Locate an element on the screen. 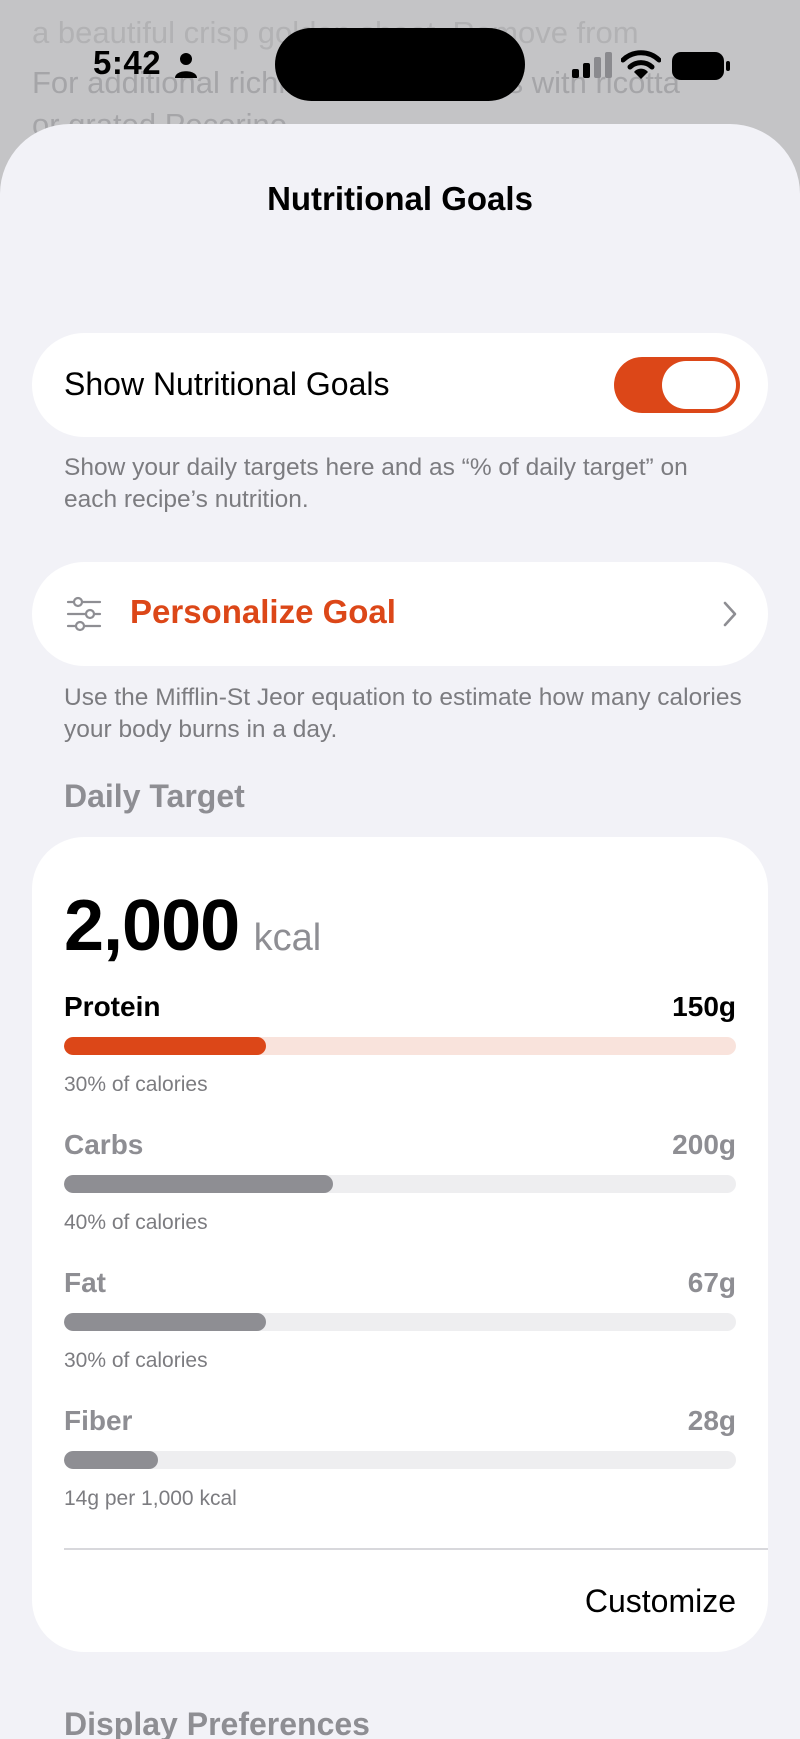 This screenshot has height=1739, width=800. macro-fiber: Fiber 28g 14g per 1,000 kcal is located at coordinates (400, 1460).